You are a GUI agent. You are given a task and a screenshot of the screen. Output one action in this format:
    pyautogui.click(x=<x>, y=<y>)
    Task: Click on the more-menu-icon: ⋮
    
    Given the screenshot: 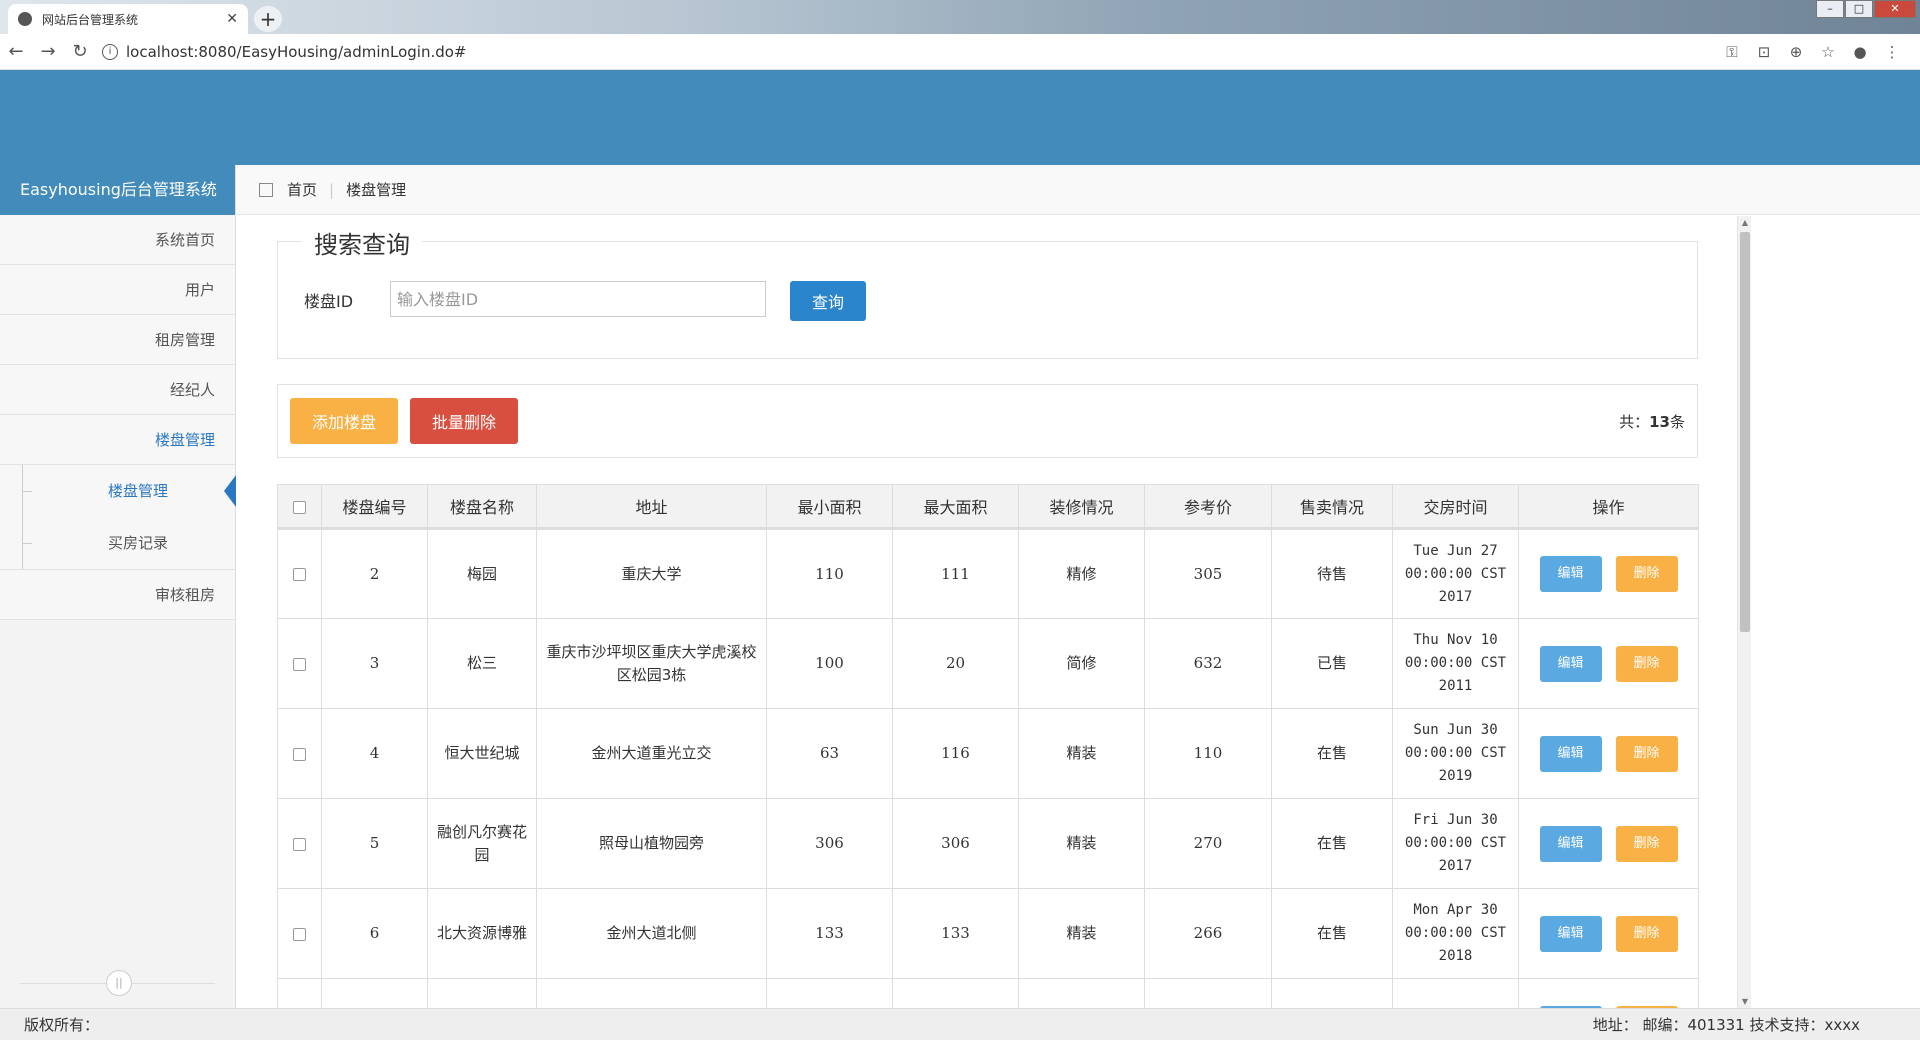 What is the action you would take?
    pyautogui.click(x=1892, y=52)
    